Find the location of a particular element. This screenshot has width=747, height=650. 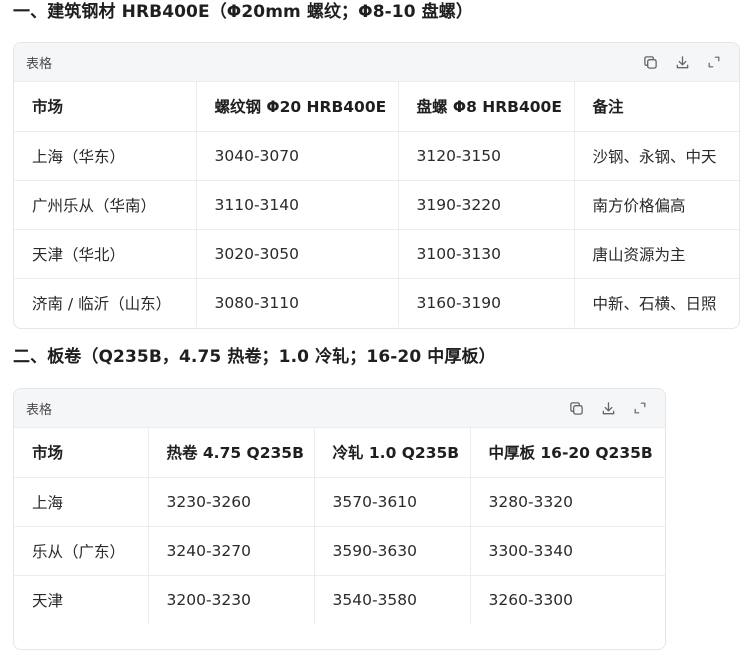

table-cell: 3240-3270 is located at coordinates (231, 551).